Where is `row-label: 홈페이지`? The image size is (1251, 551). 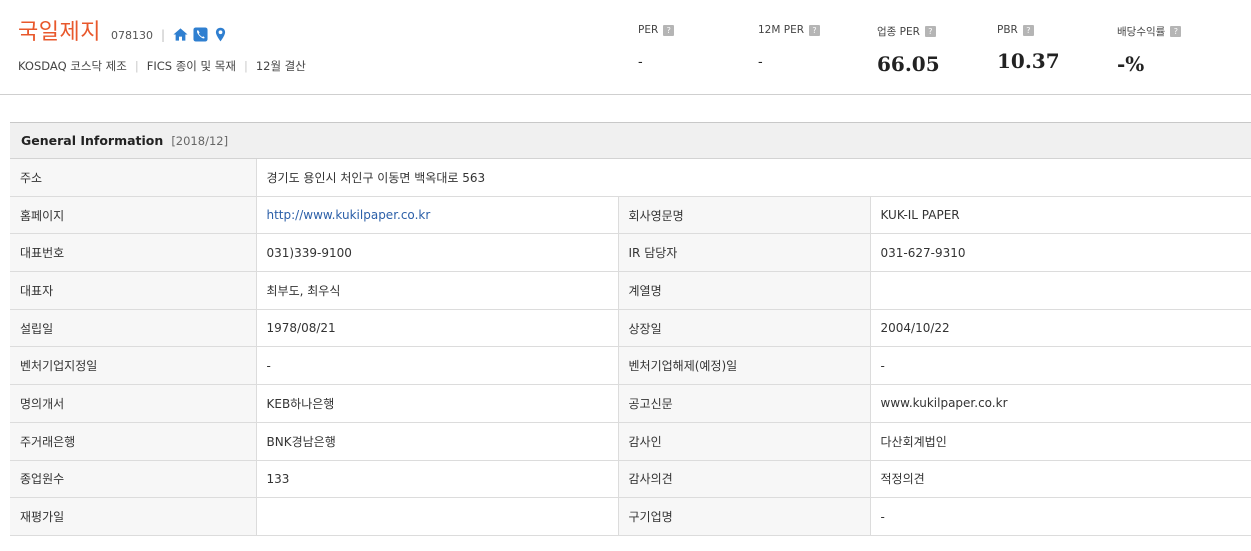 row-label: 홈페이지 is located at coordinates (133, 215).